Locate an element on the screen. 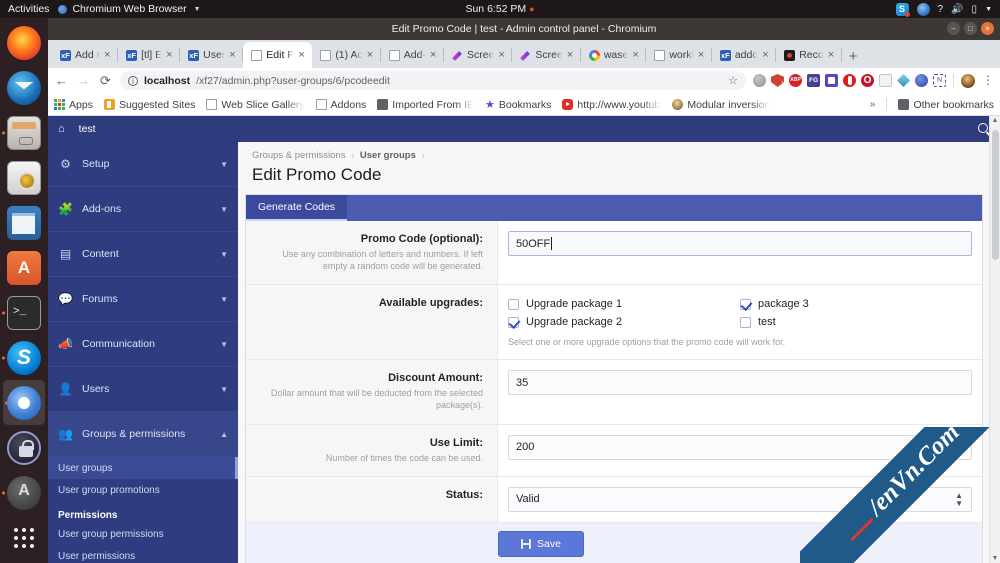  home-icon: ⌂ is located at coordinates (61, 129).